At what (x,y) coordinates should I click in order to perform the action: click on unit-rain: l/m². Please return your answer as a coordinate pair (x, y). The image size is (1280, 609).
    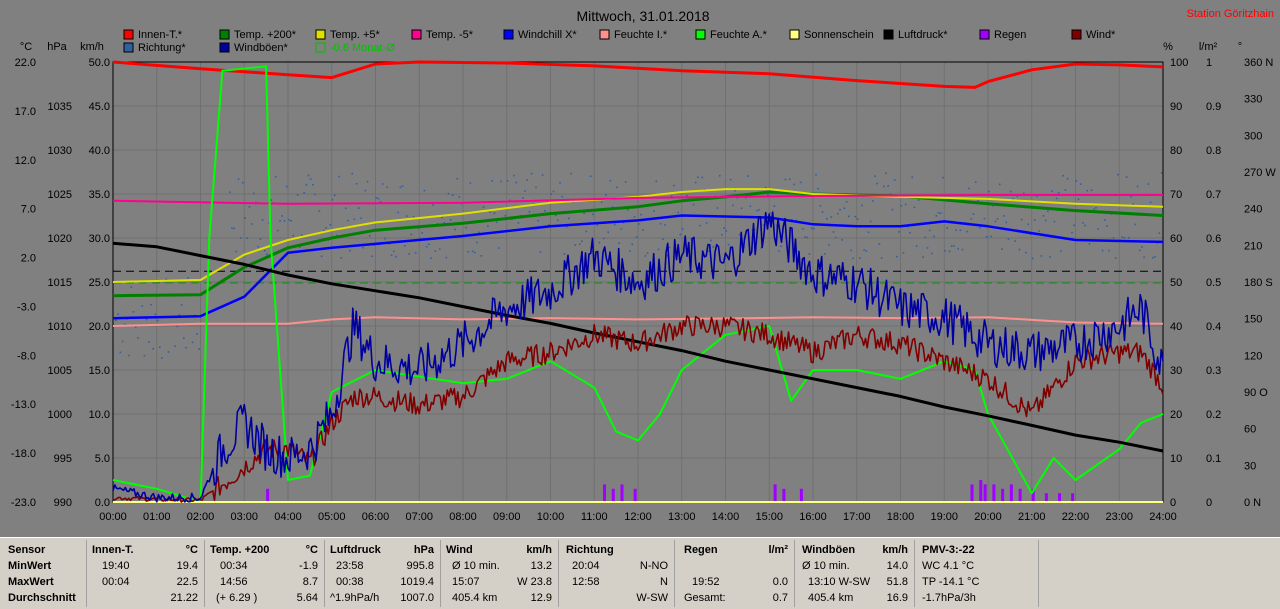
    Looking at the image, I should click on (1208, 47).